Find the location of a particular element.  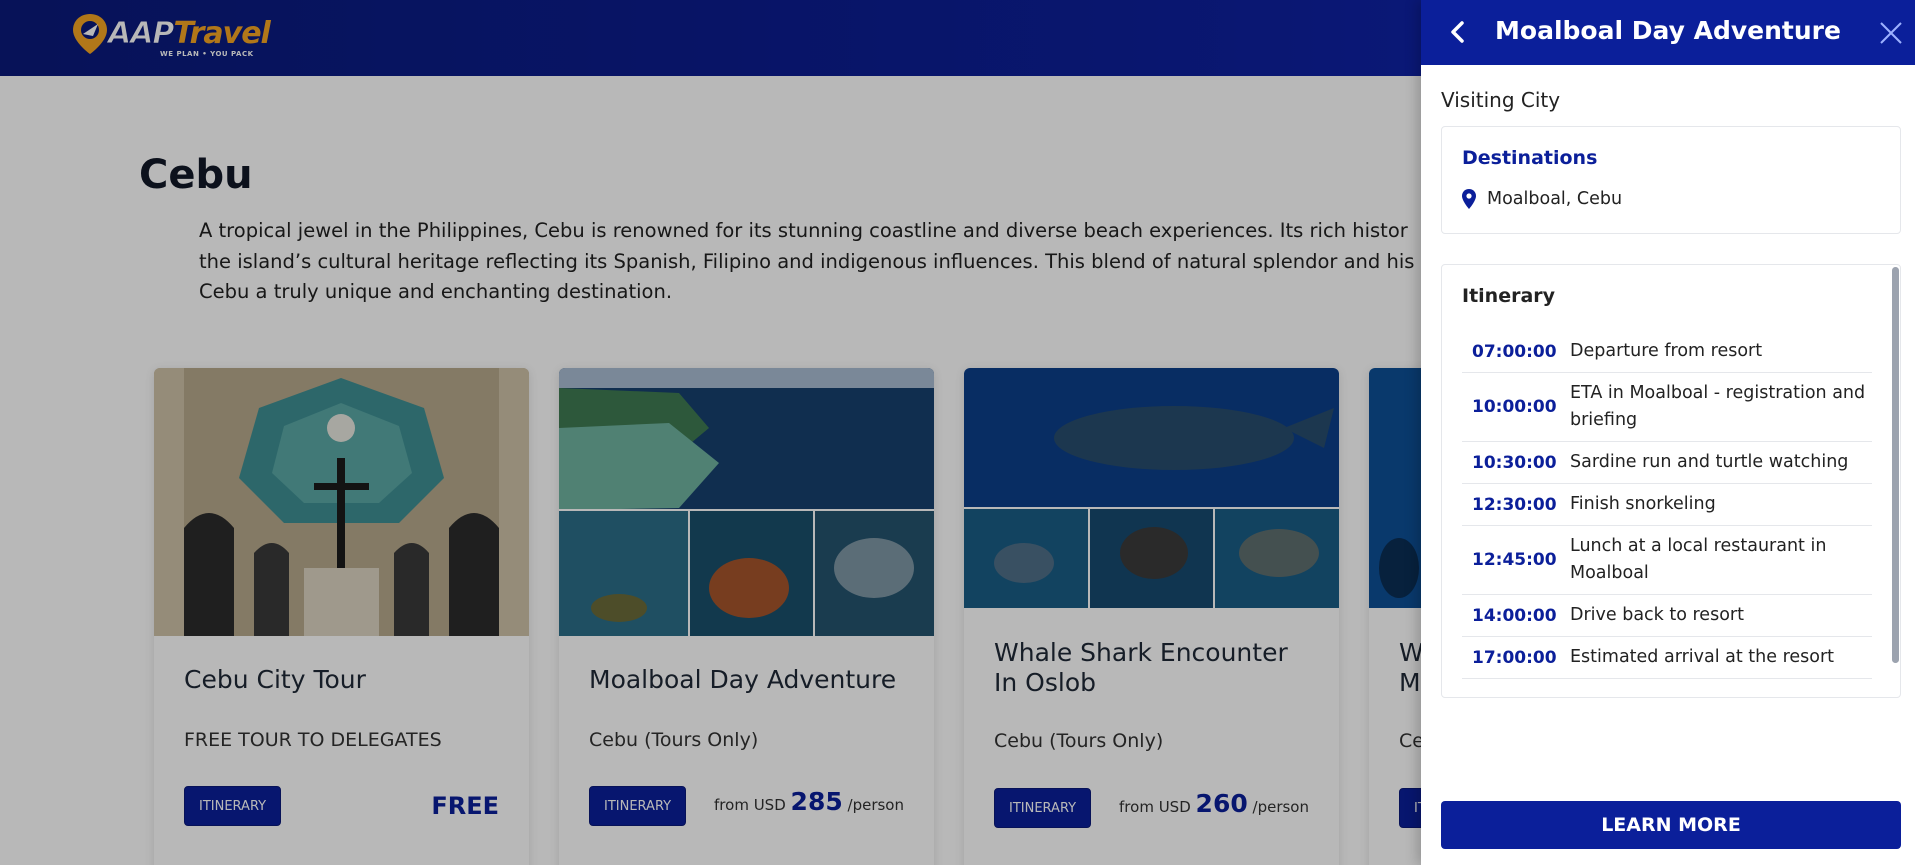

panel-header: Moalboal Day Adventure is located at coordinates (1668, 32).